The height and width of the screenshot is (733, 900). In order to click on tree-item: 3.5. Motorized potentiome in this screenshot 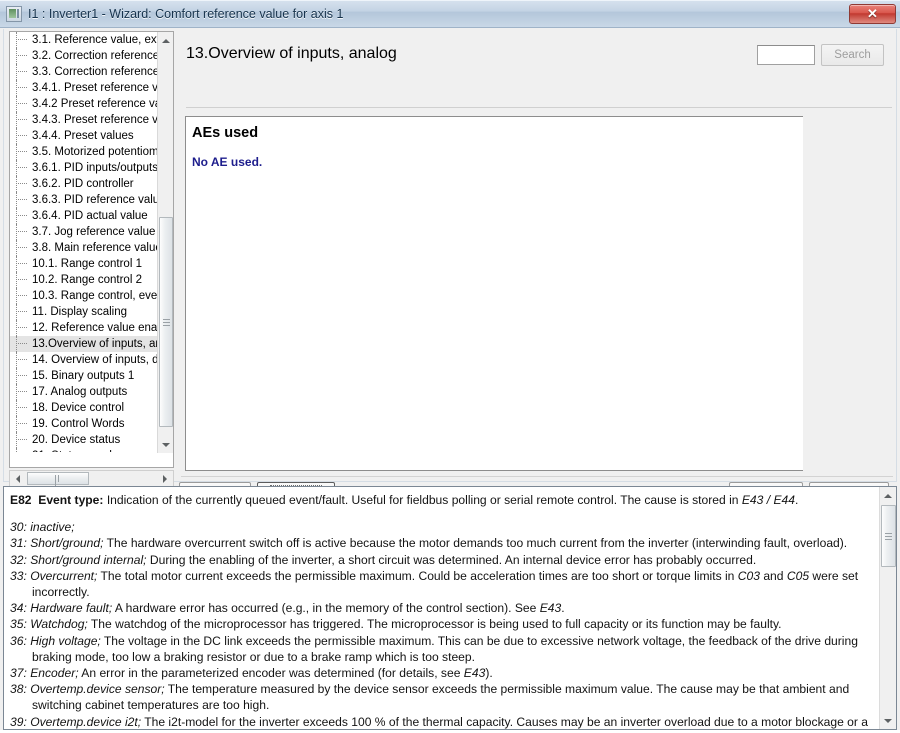, I will do `click(84, 152)`.